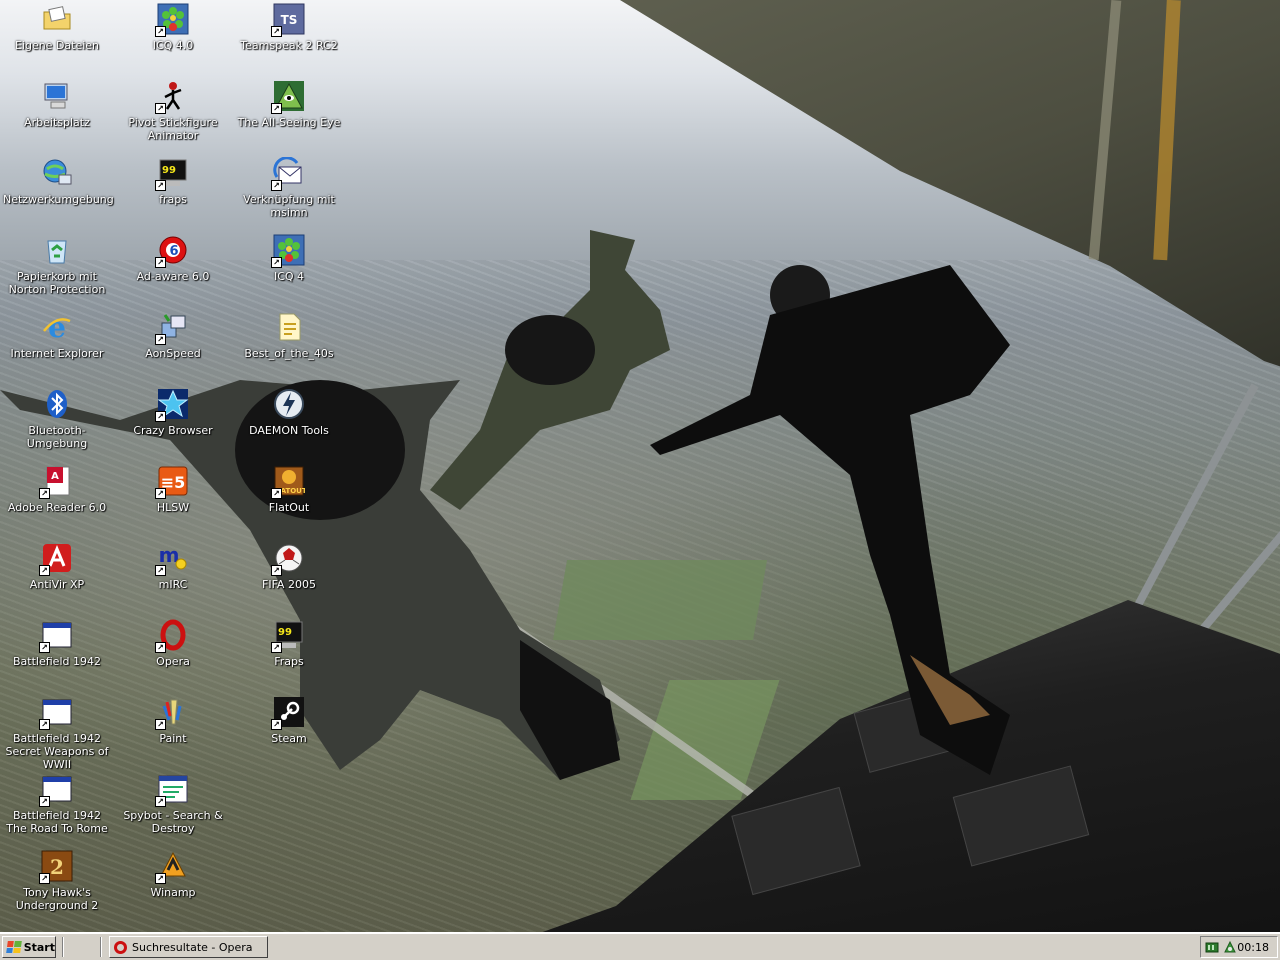 This screenshot has width=1280, height=960. I want to click on start-button: Start, so click(29, 947).